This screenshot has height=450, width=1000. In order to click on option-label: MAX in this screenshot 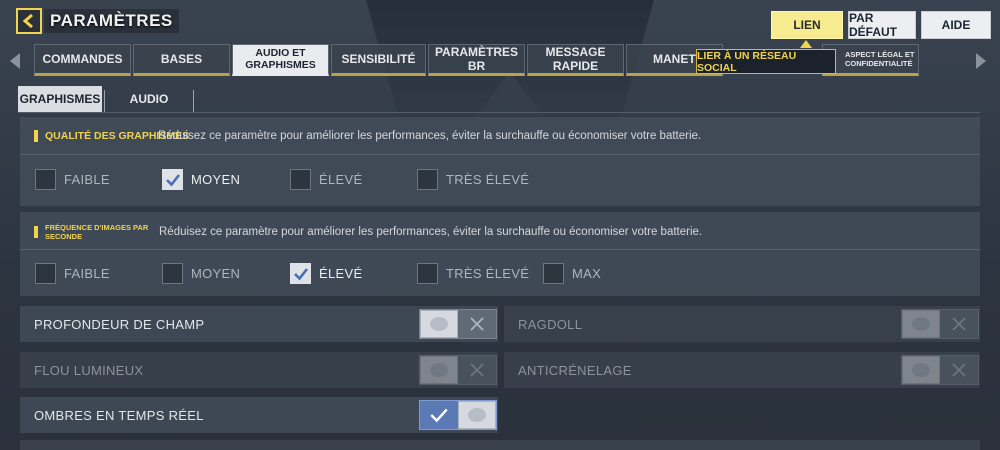, I will do `click(587, 273)`.